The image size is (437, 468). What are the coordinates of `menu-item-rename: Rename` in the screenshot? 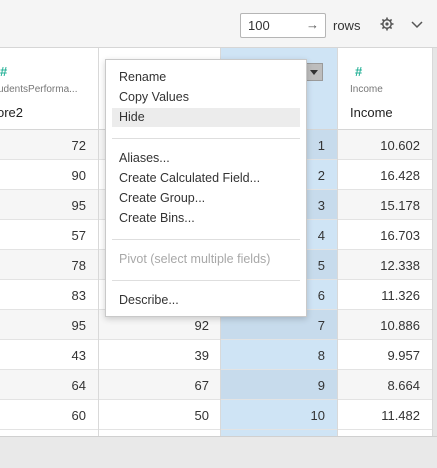 It's located at (206, 77).